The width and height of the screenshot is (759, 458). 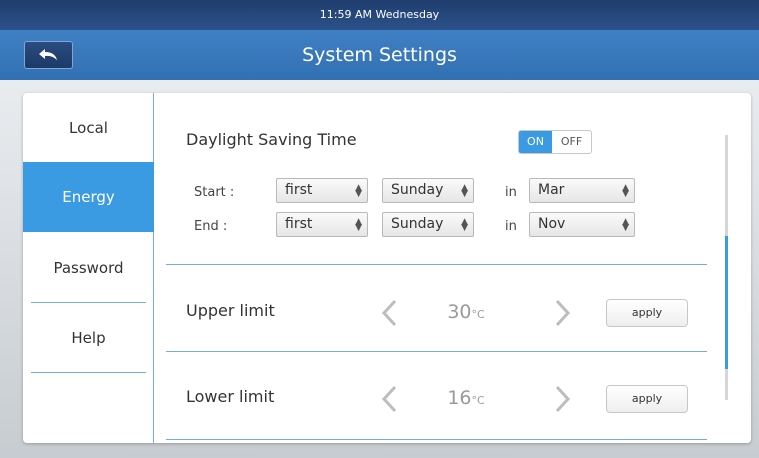 I want to click on toggle-on: ON, so click(x=535, y=142).